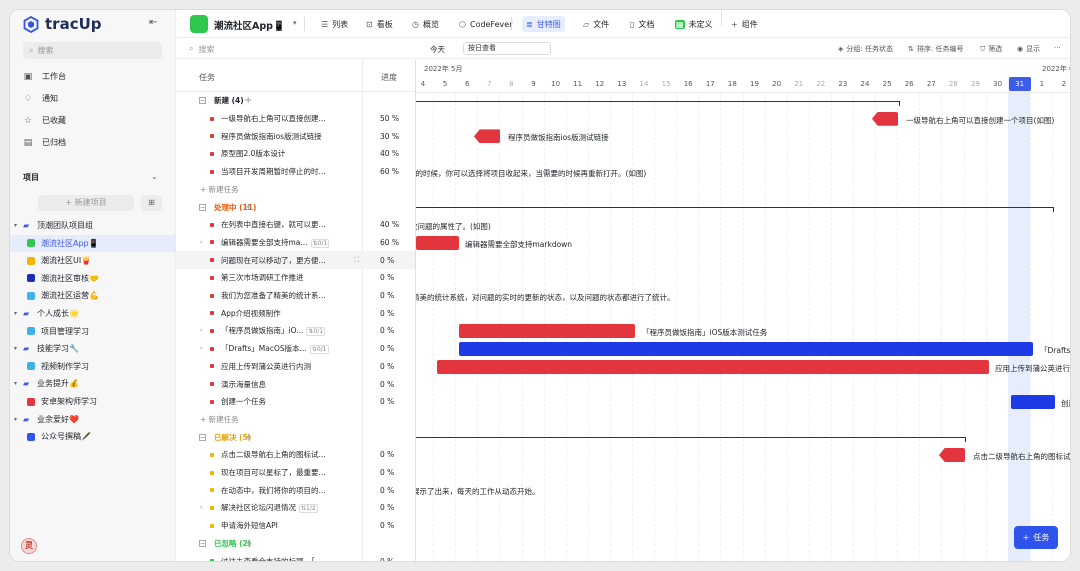 Image resolution: width=1080 pixels, height=571 pixels. What do you see at coordinates (356, 260) in the screenshot?
I see `open-detail-icon: ⛶` at bounding box center [356, 260].